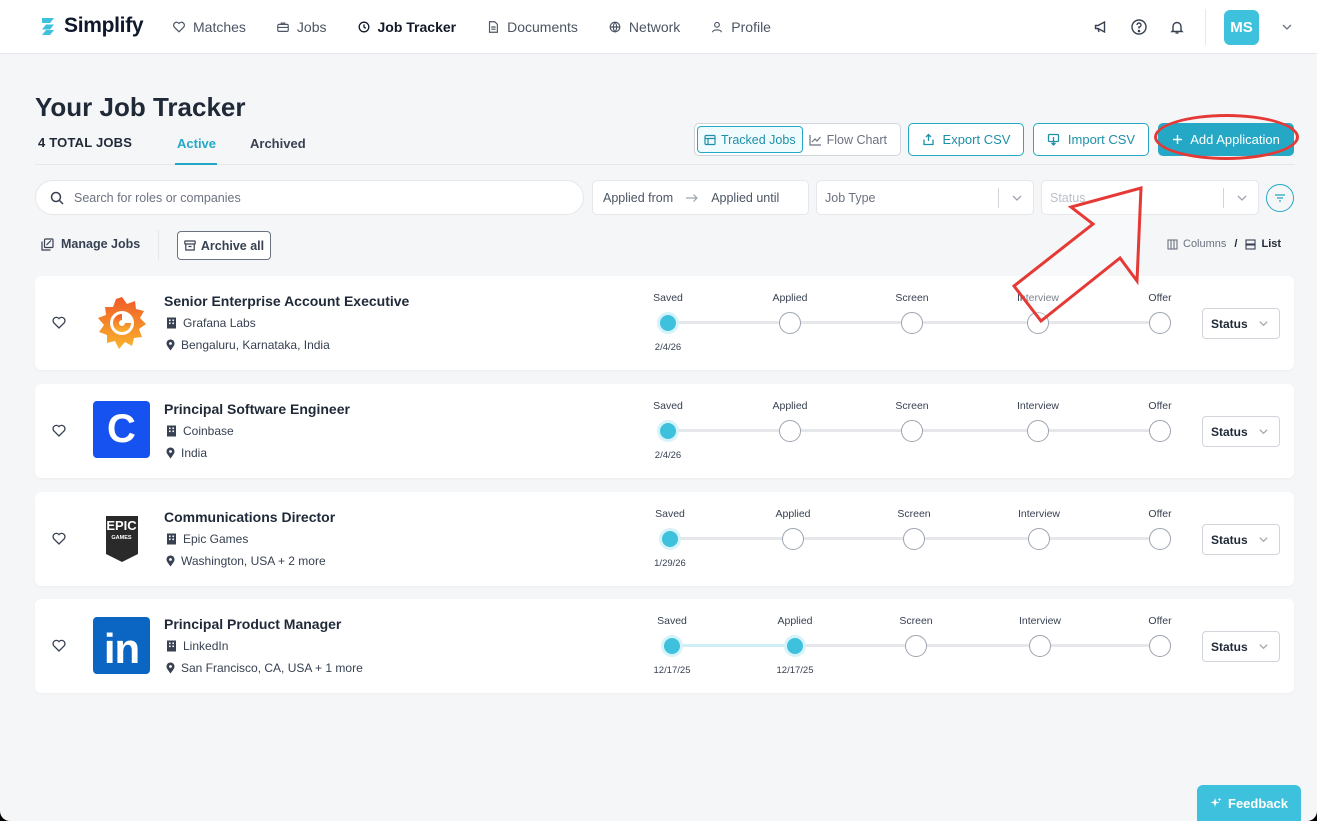 Image resolution: width=1317 pixels, height=821 pixels. Describe the element at coordinates (1101, 27) in the screenshot. I see `megaphone-icon` at that location.